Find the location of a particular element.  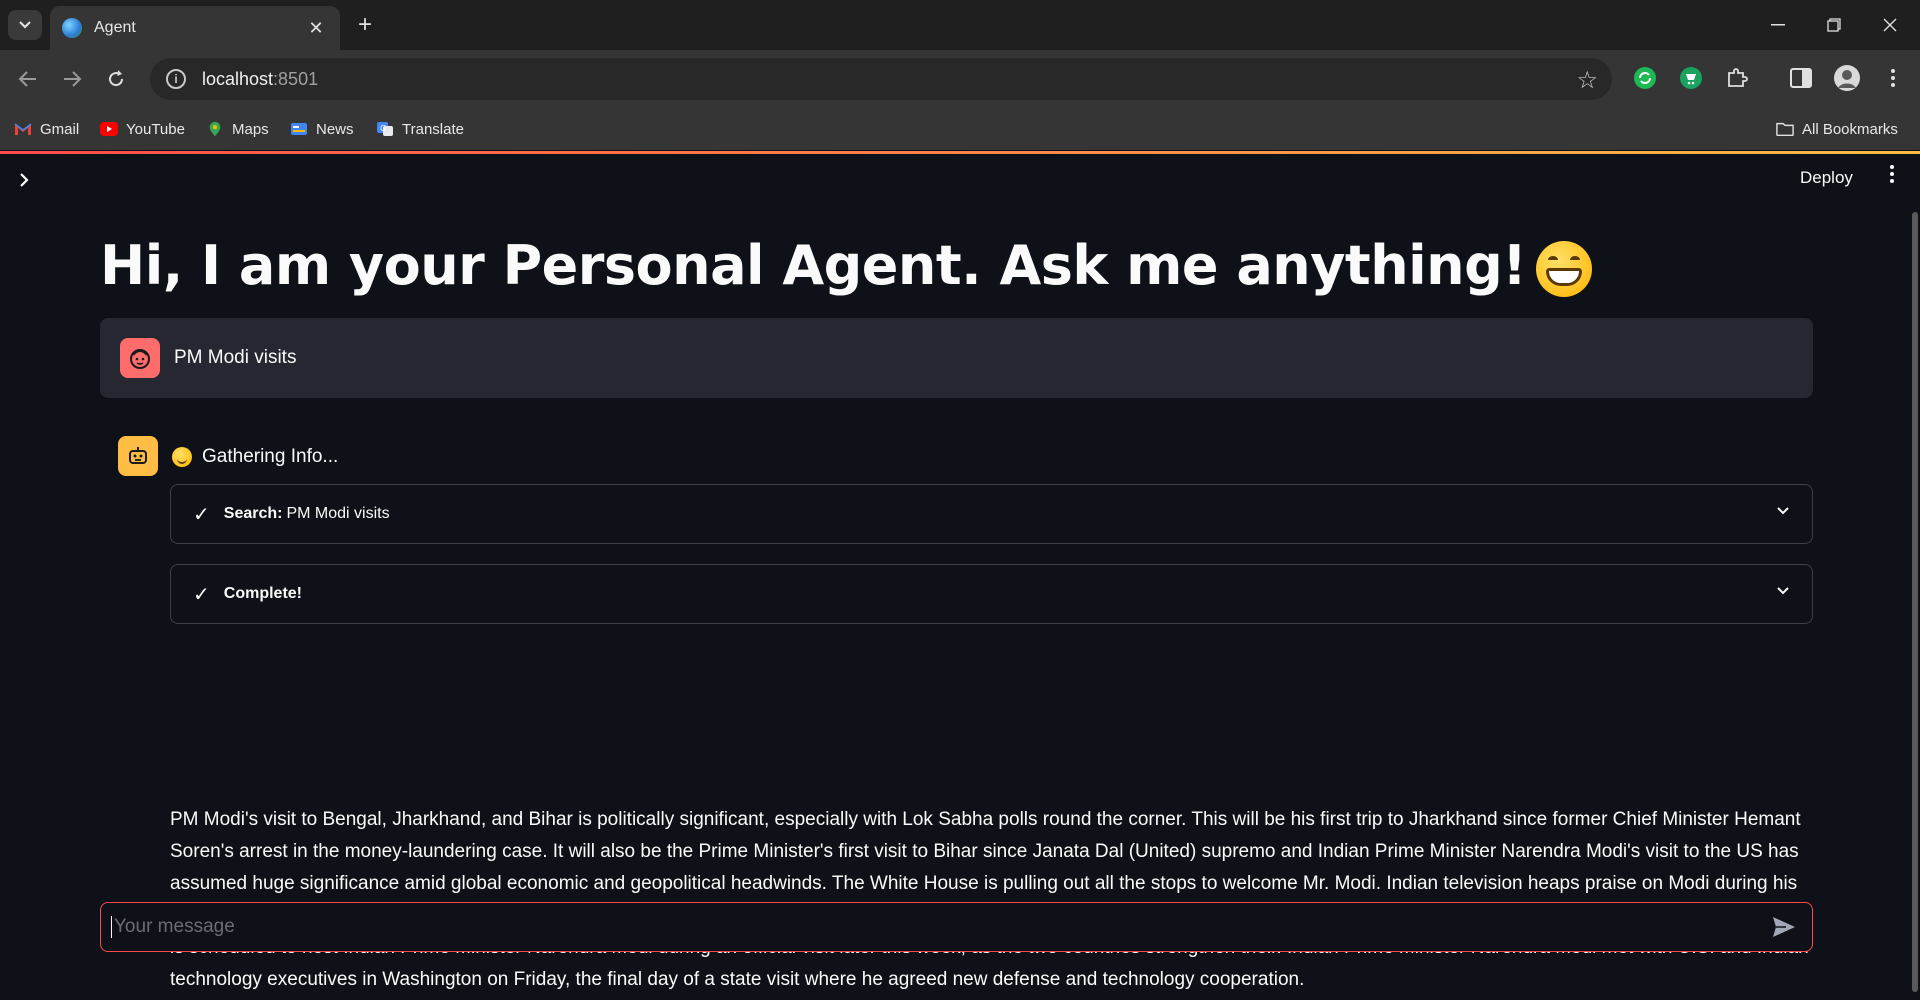

smiling-face-icon is located at coordinates (182, 457).